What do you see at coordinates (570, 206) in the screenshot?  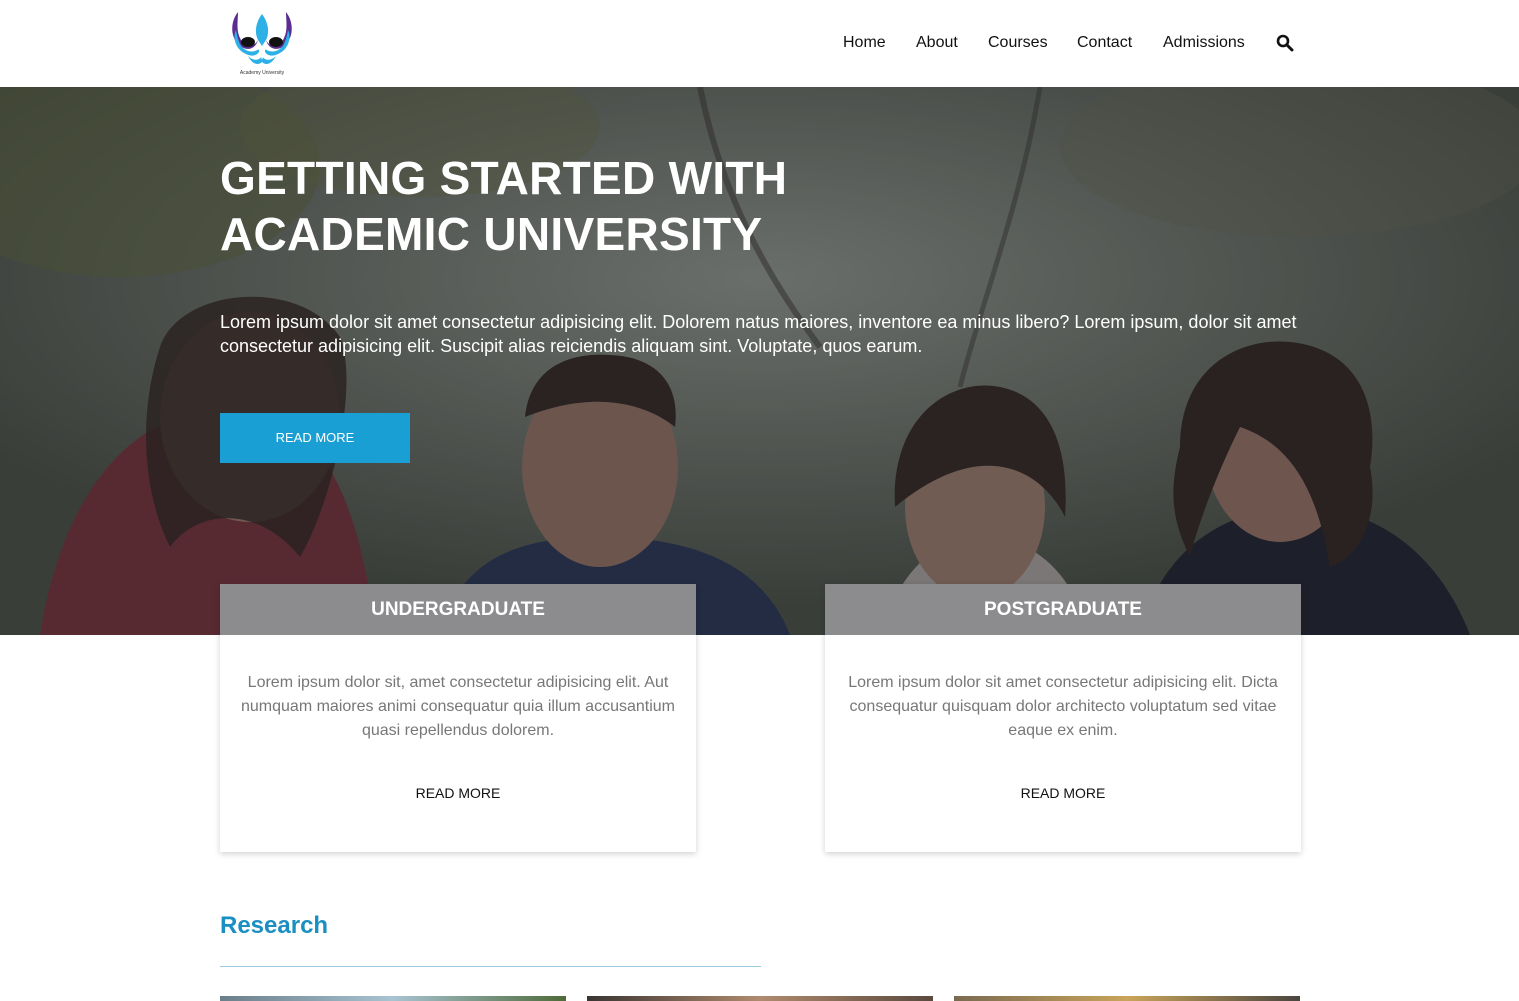 I see `hero-title: GETTING STARTED WITH ACADEMIC UNIVERSITY` at bounding box center [570, 206].